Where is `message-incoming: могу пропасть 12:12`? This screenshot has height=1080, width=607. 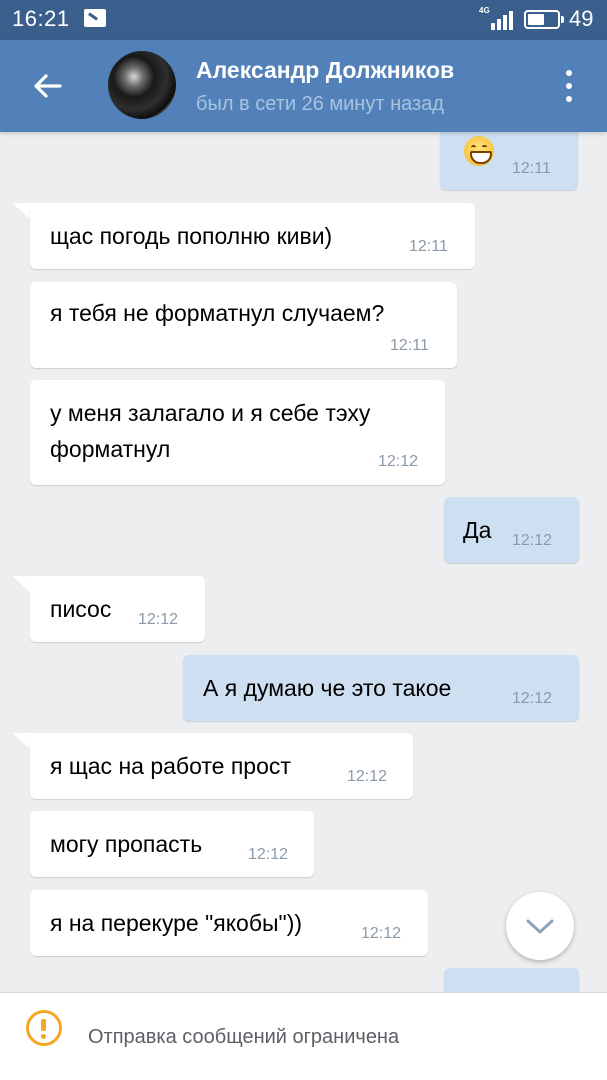
message-incoming: могу пропасть 12:12 is located at coordinates (172, 844).